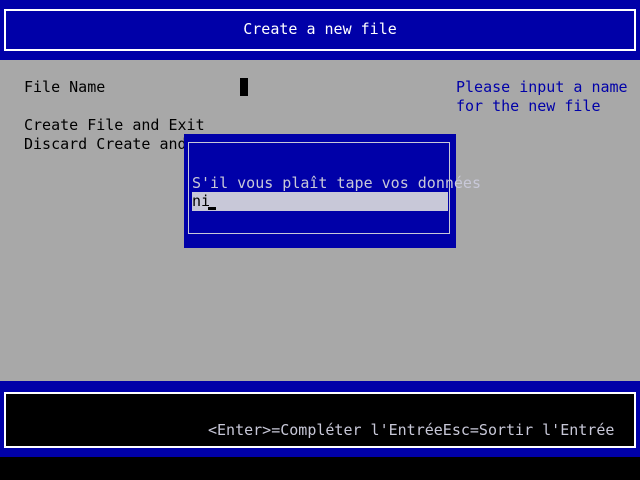  I want to click on dialog-text-input: ni, so click(320, 201).